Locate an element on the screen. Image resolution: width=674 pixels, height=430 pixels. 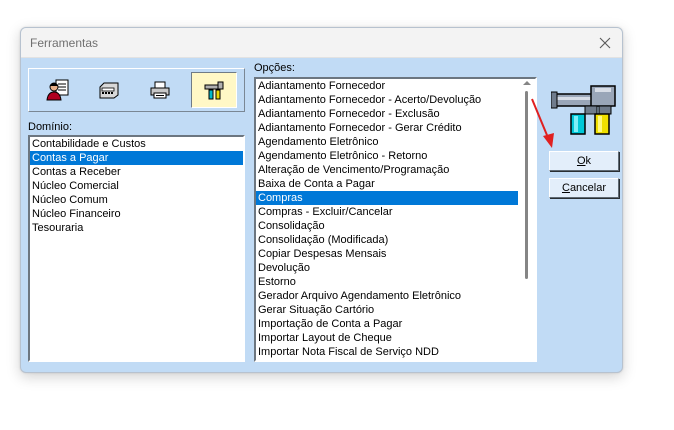
cancel-mnemonic: C is located at coordinates (565, 188).